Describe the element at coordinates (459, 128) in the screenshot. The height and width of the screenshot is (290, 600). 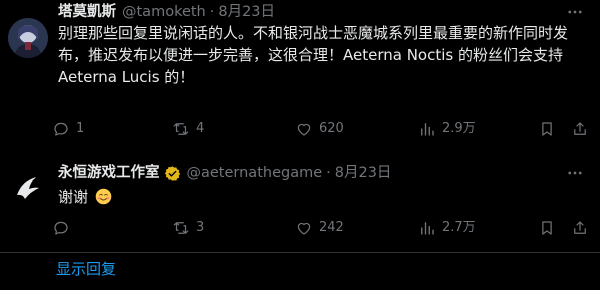
I see `view-count: 2.9万` at that location.